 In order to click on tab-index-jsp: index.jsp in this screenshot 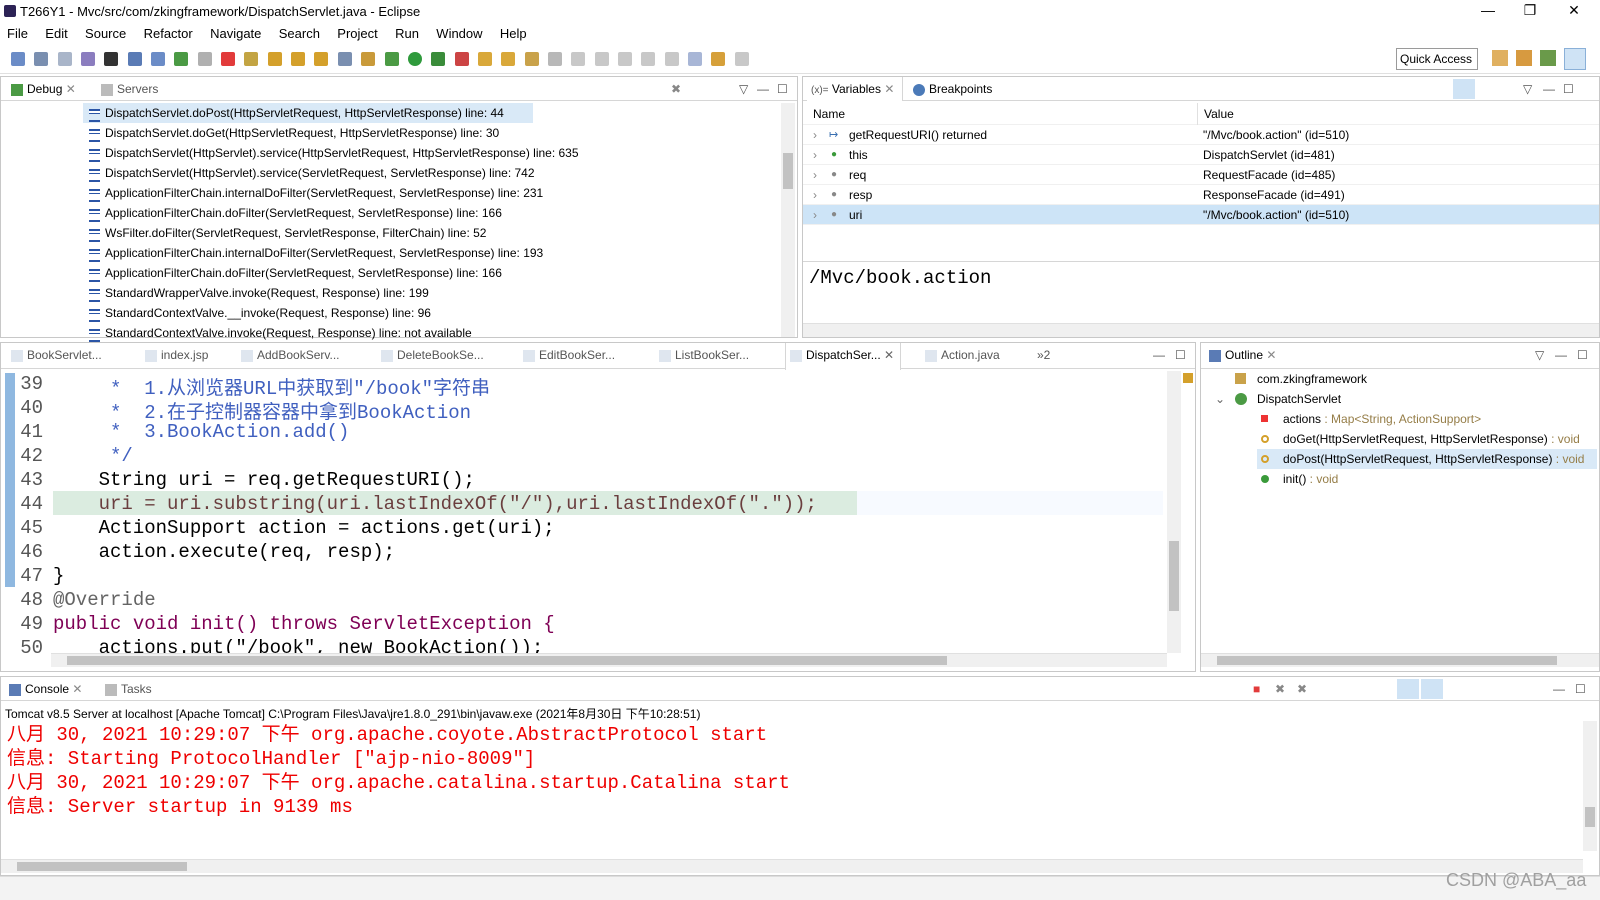, I will do `click(174, 355)`.